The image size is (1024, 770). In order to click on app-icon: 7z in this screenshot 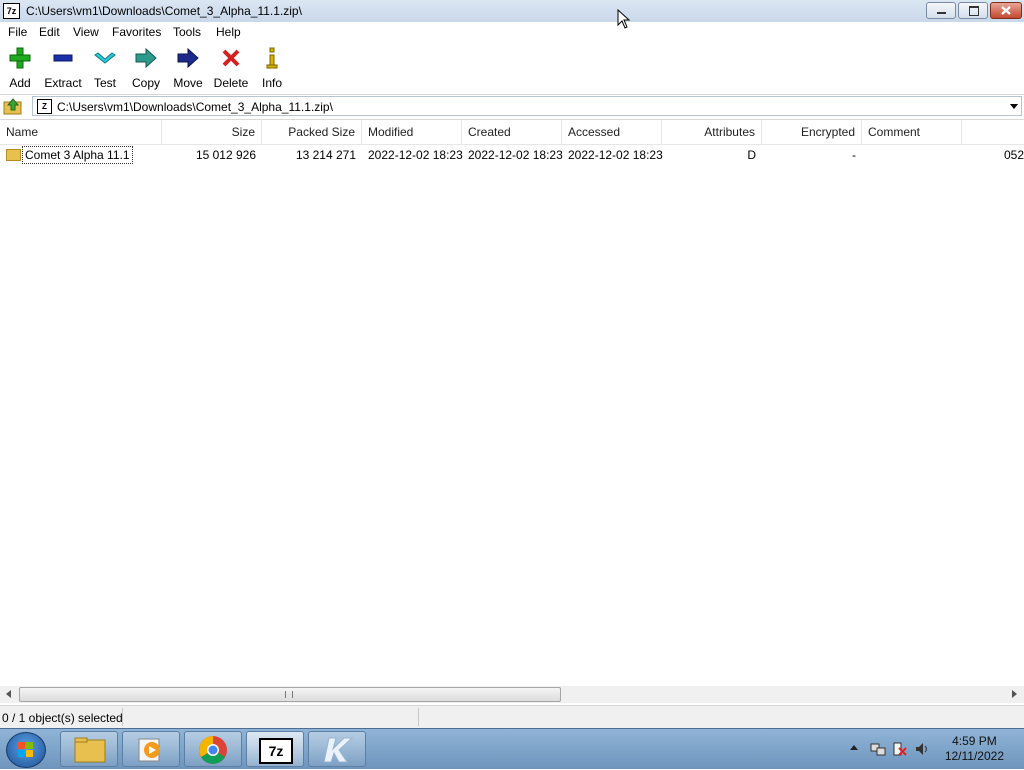, I will do `click(11, 11)`.